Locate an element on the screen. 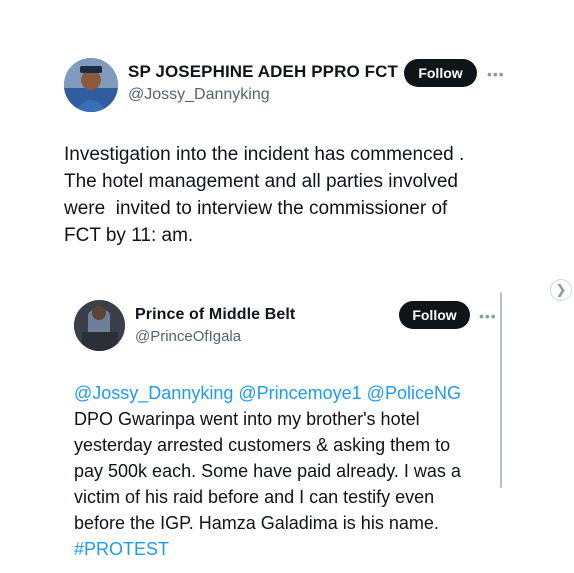 This screenshot has width=574, height=573. follow-button: Follow is located at coordinates (440, 73).